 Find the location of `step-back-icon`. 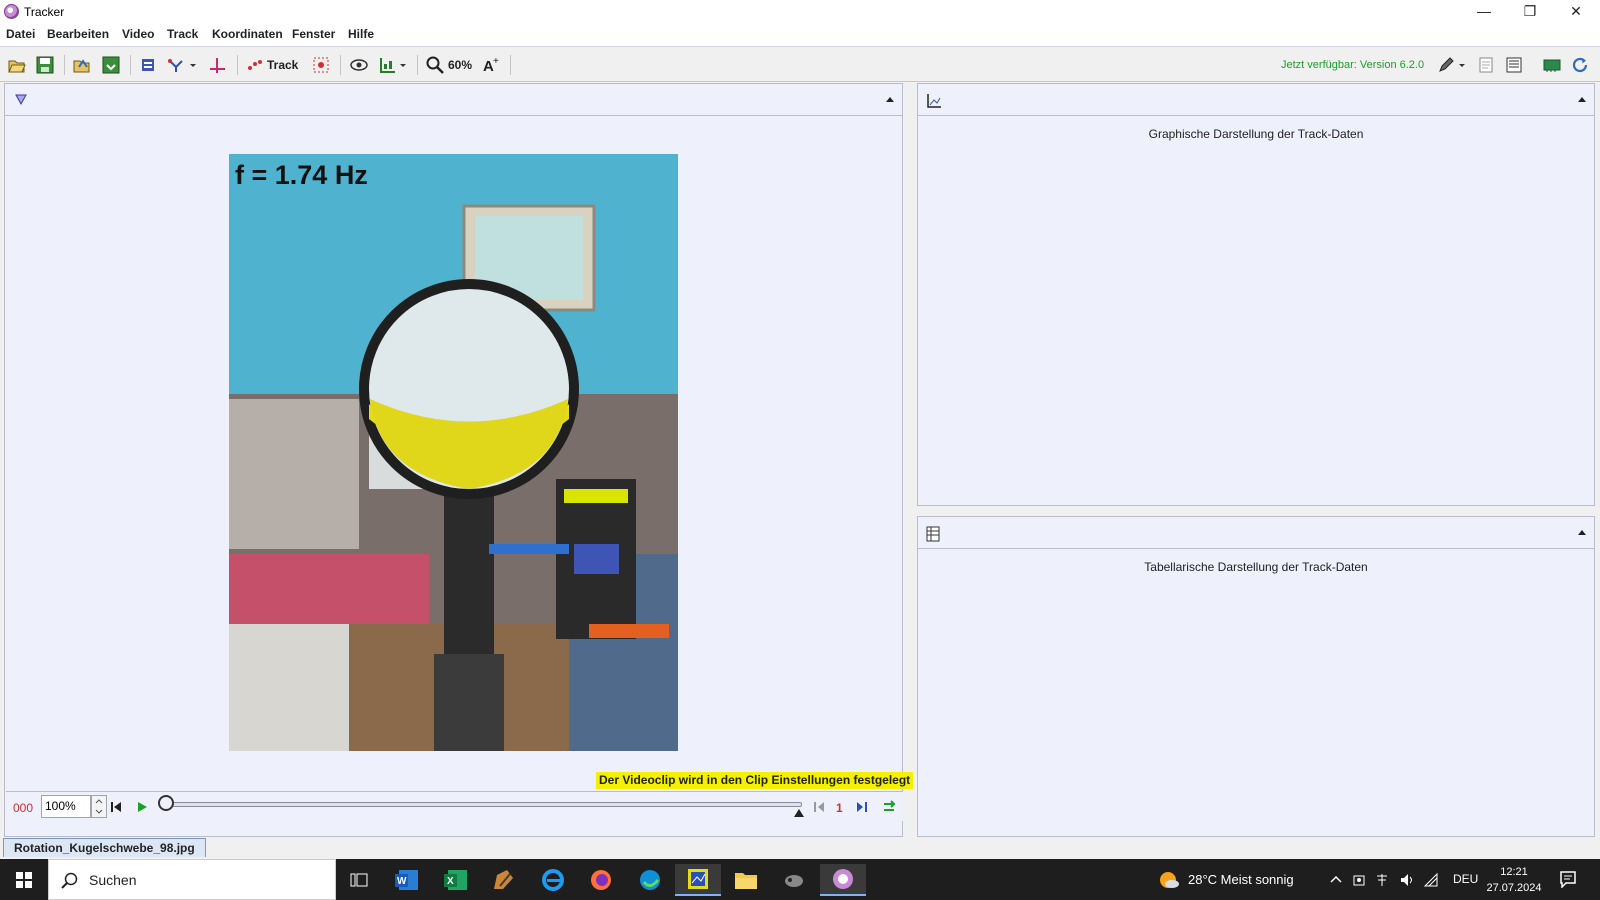

step-back-icon is located at coordinates (819, 807).